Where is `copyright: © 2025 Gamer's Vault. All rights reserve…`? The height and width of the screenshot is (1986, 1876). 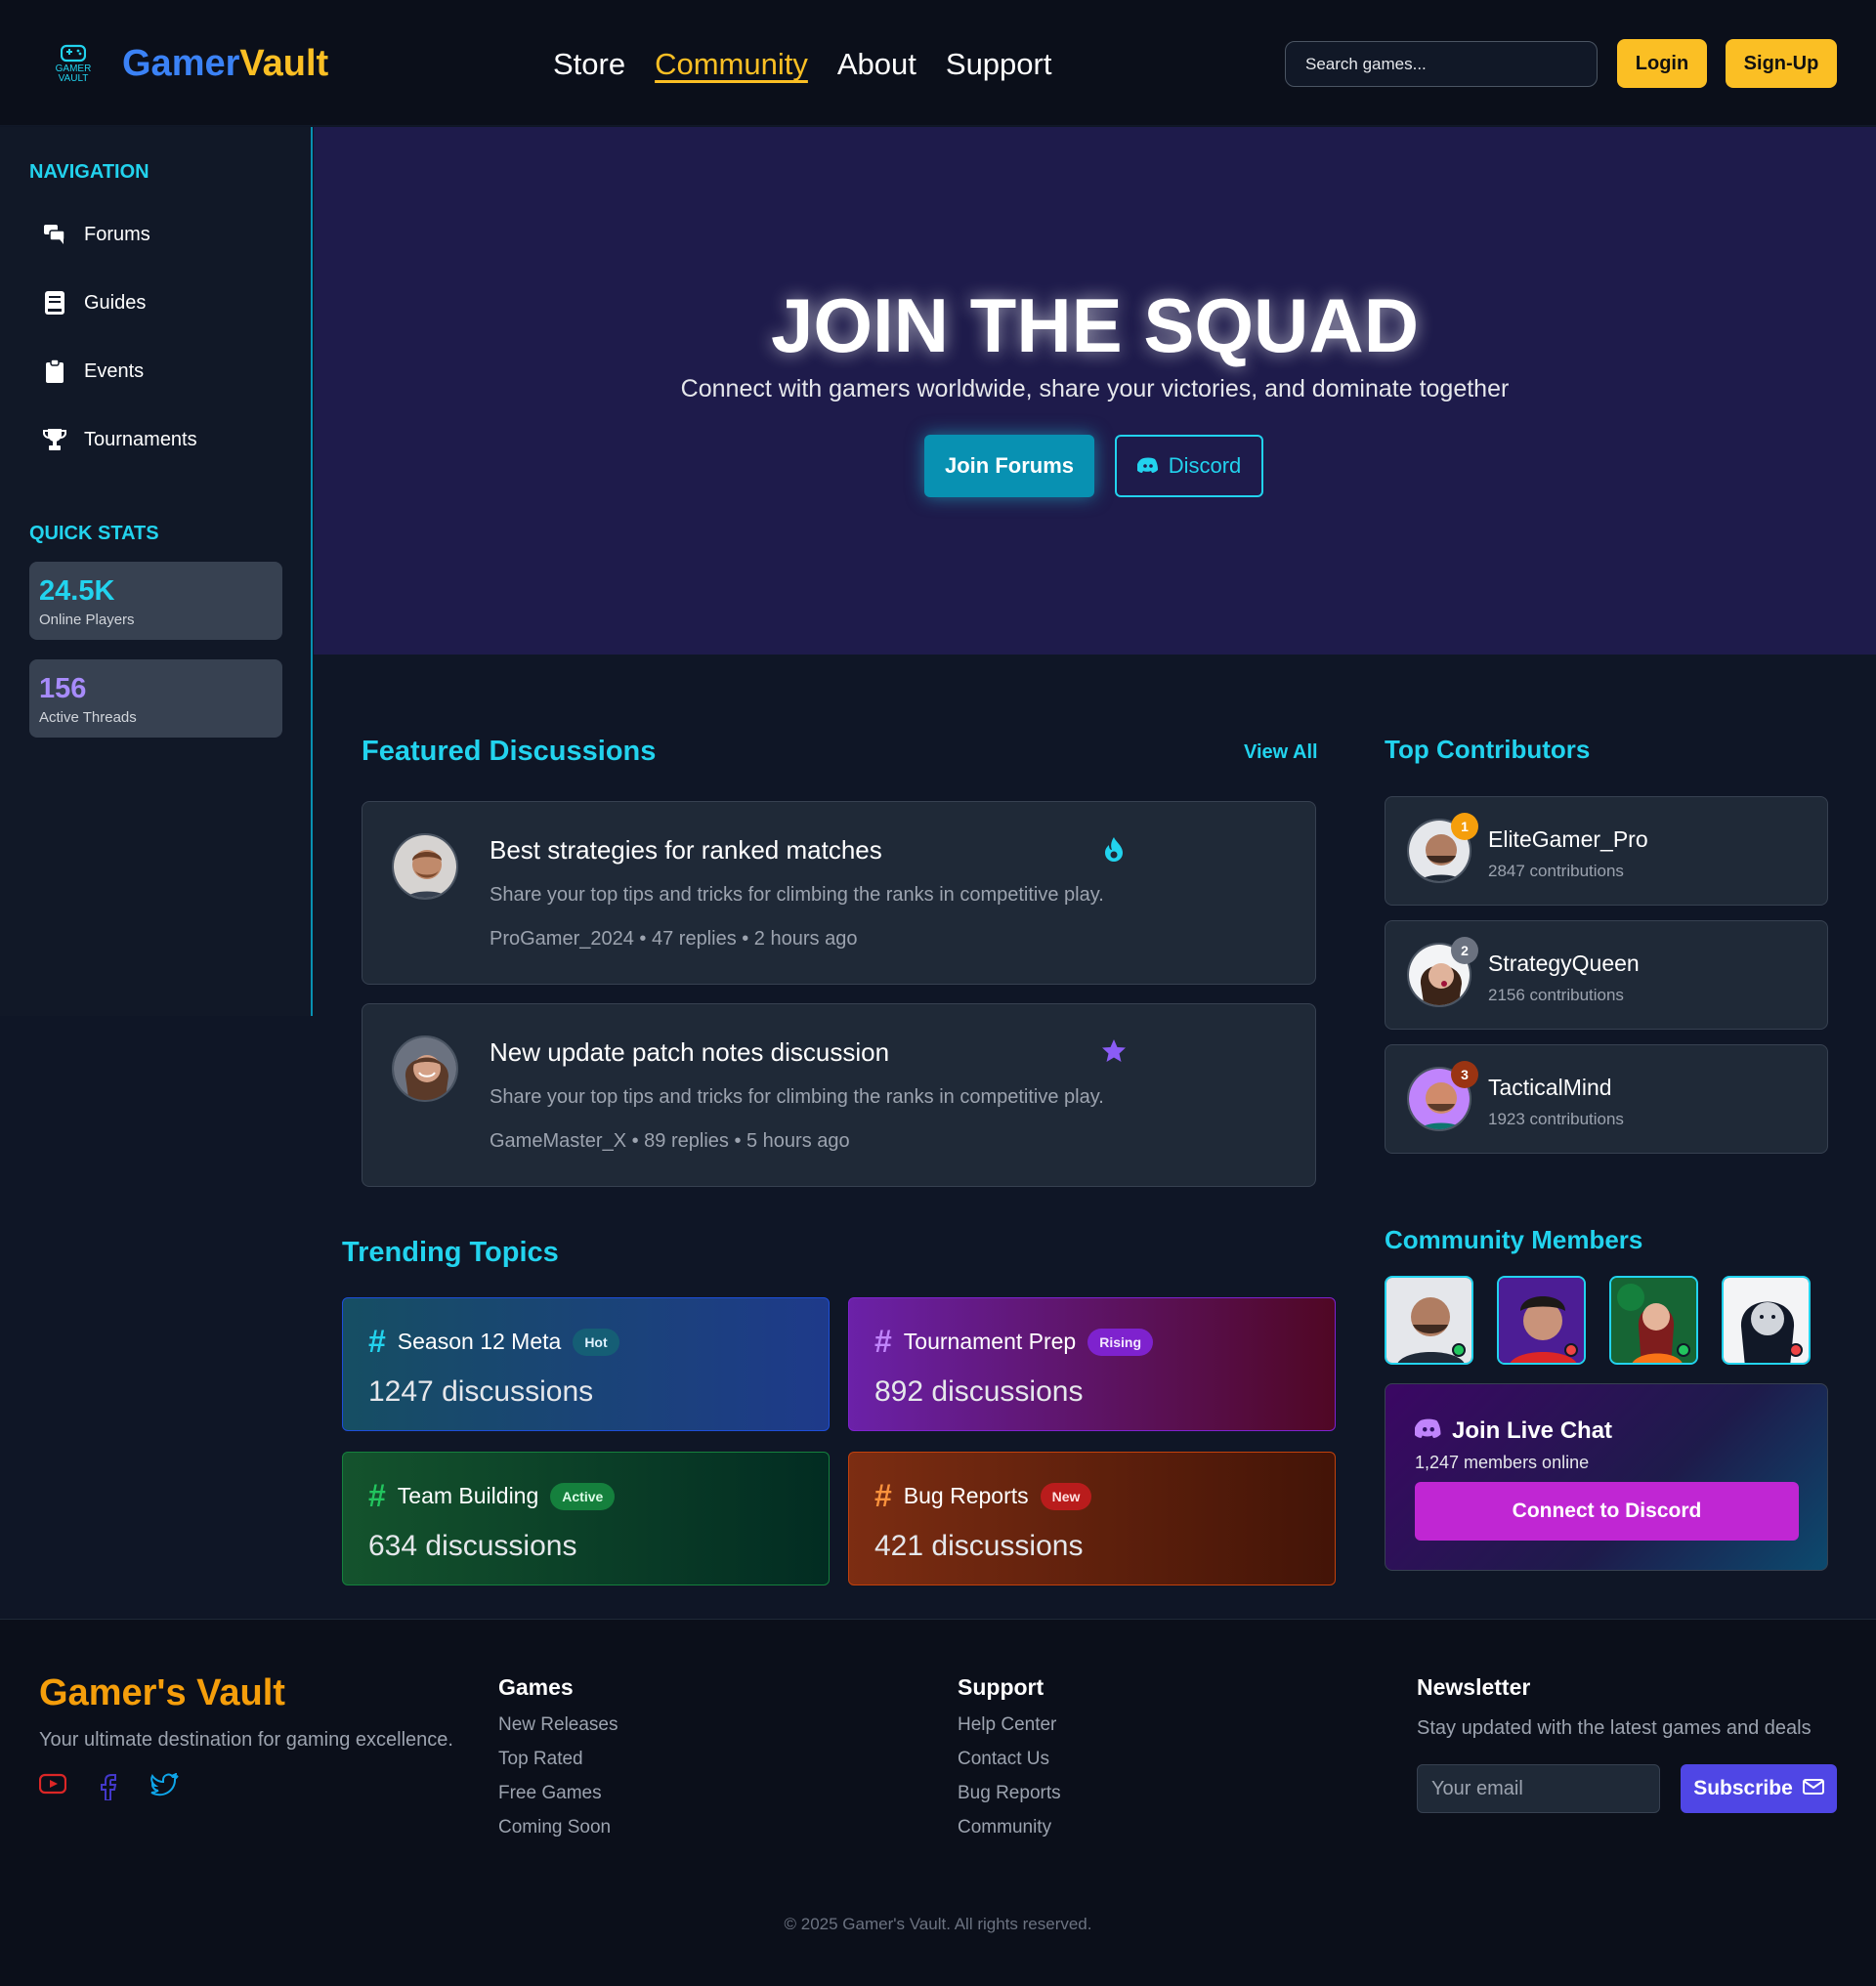
copyright: © 2025 Gamer's Vault. All rights reserve… is located at coordinates (938, 1924).